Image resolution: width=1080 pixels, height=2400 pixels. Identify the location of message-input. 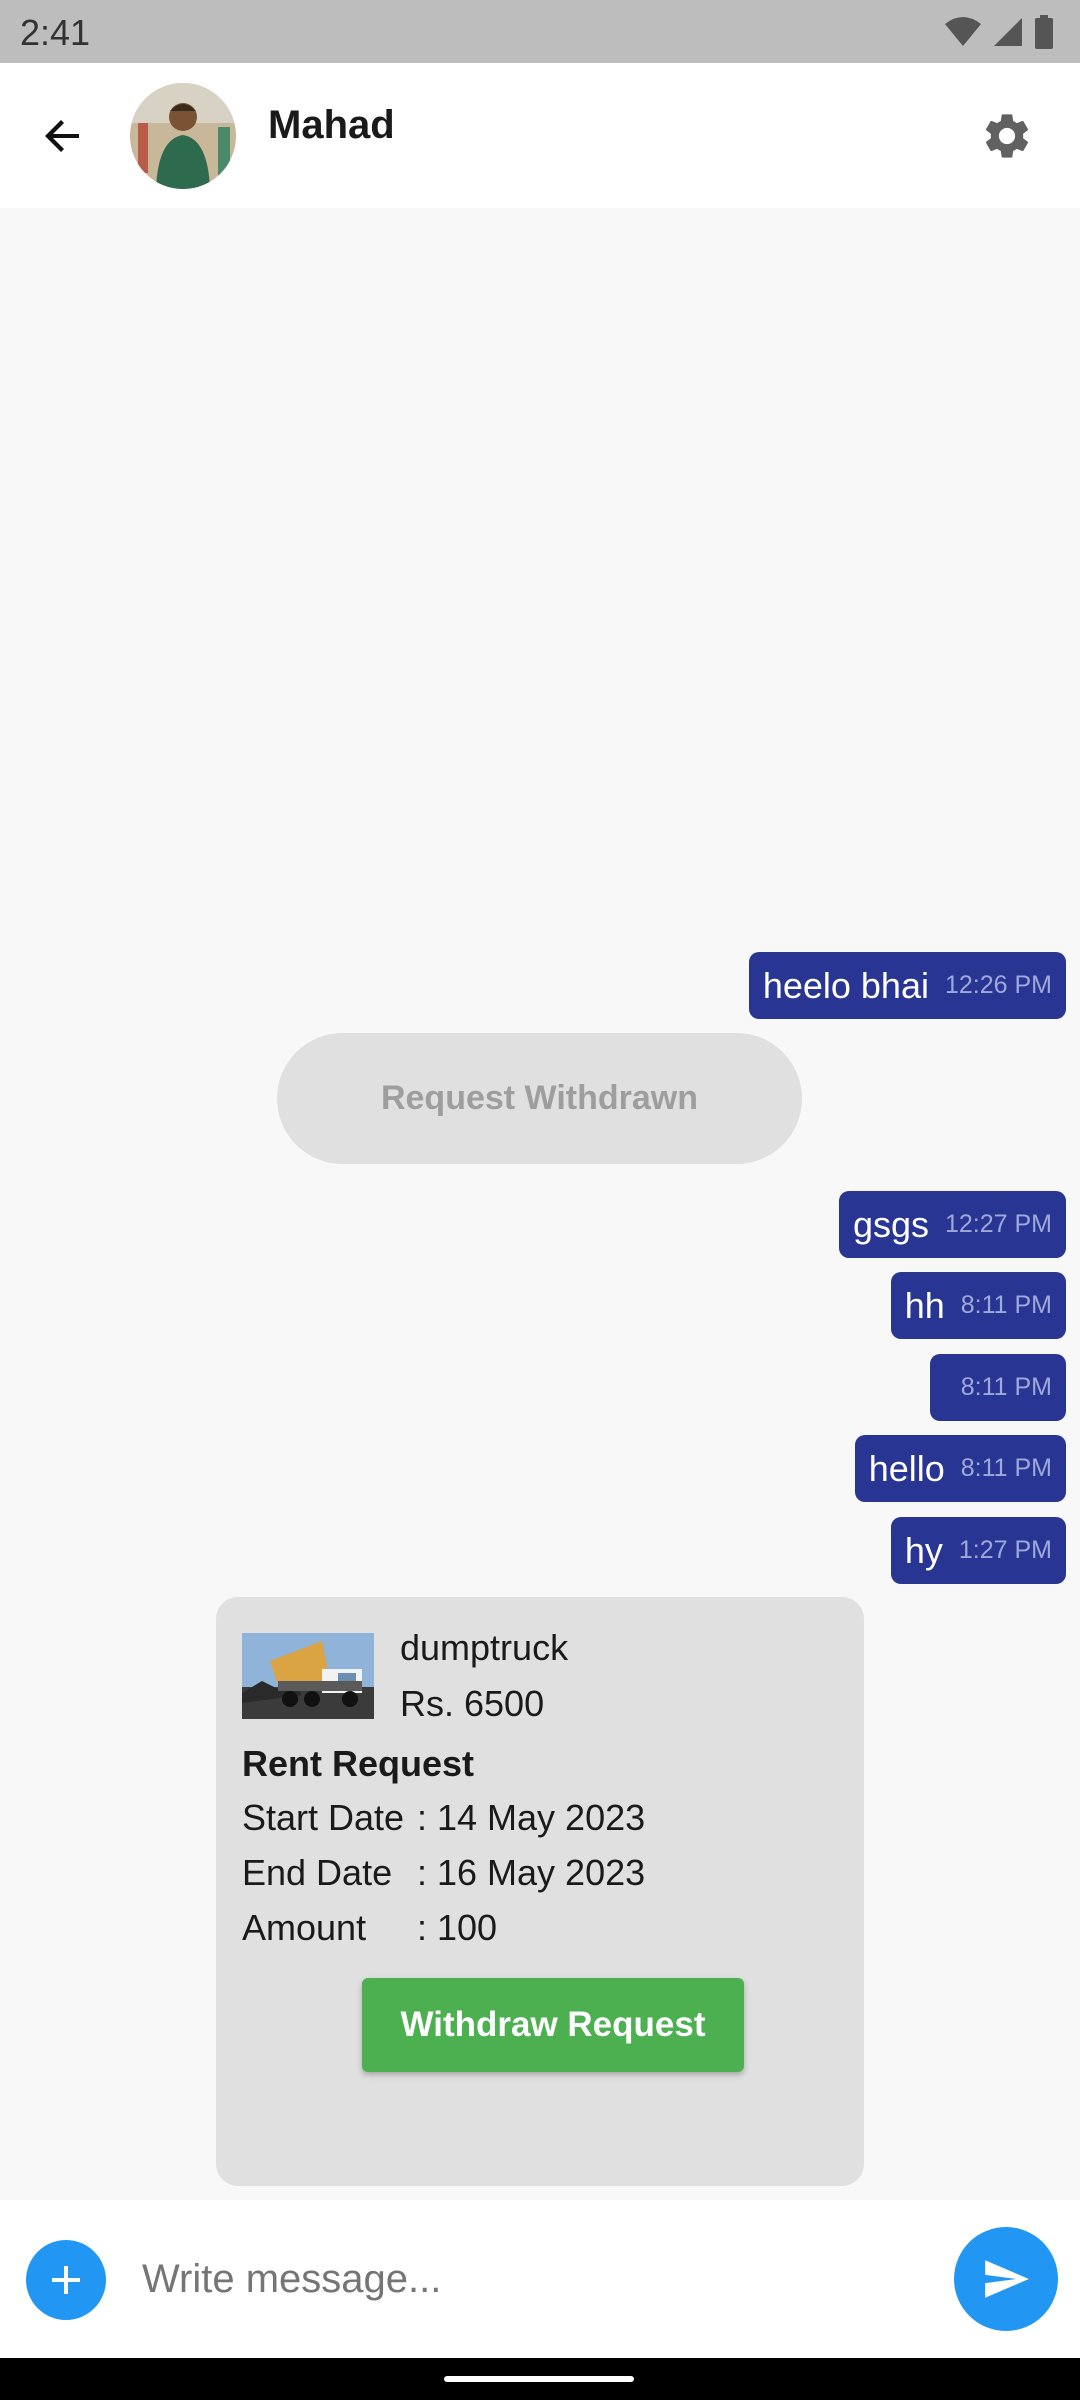
(532, 2279).